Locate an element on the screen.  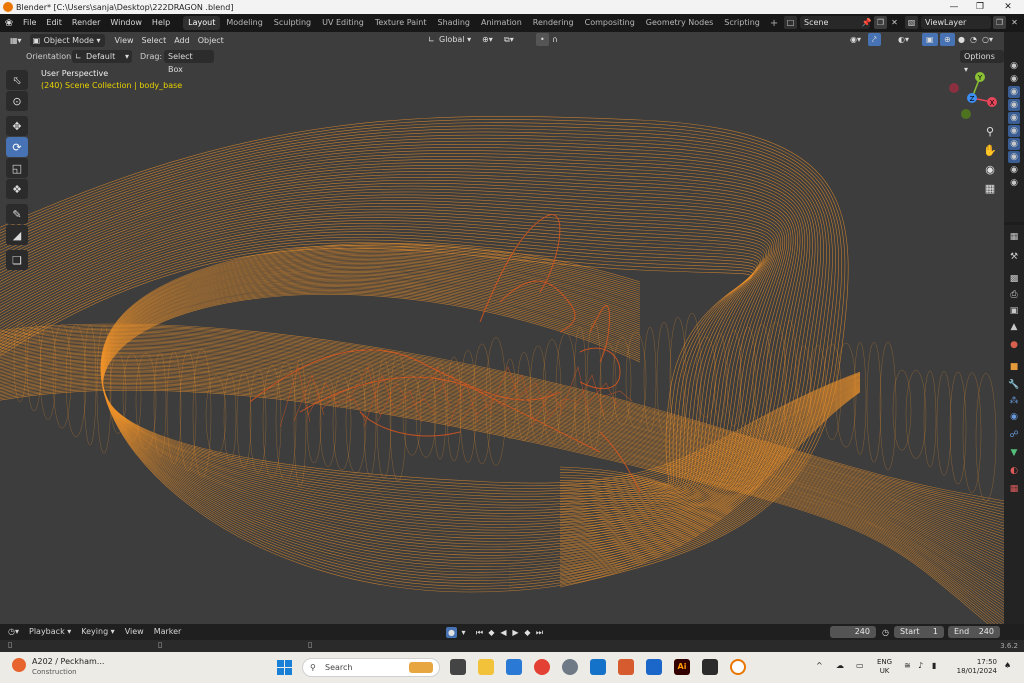
neg-y-axis-icon is located at coordinates (966, 114).